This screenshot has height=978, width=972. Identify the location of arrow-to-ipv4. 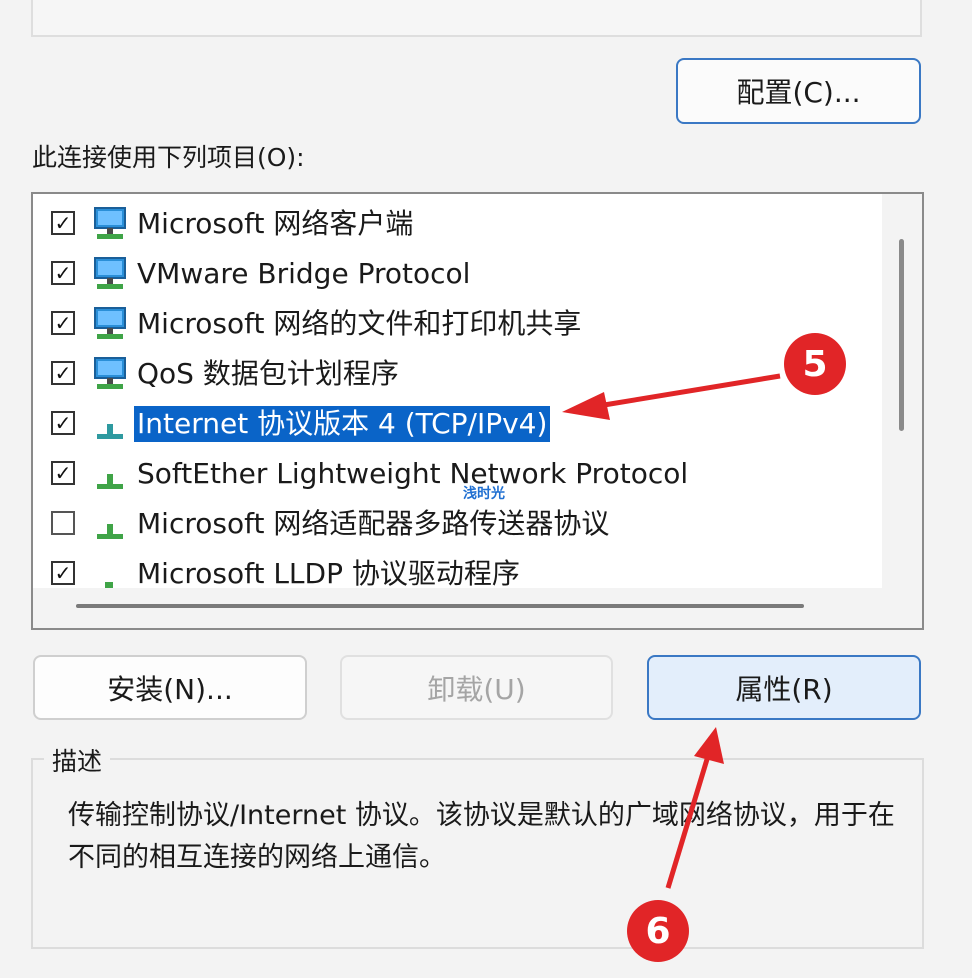
(671, 396).